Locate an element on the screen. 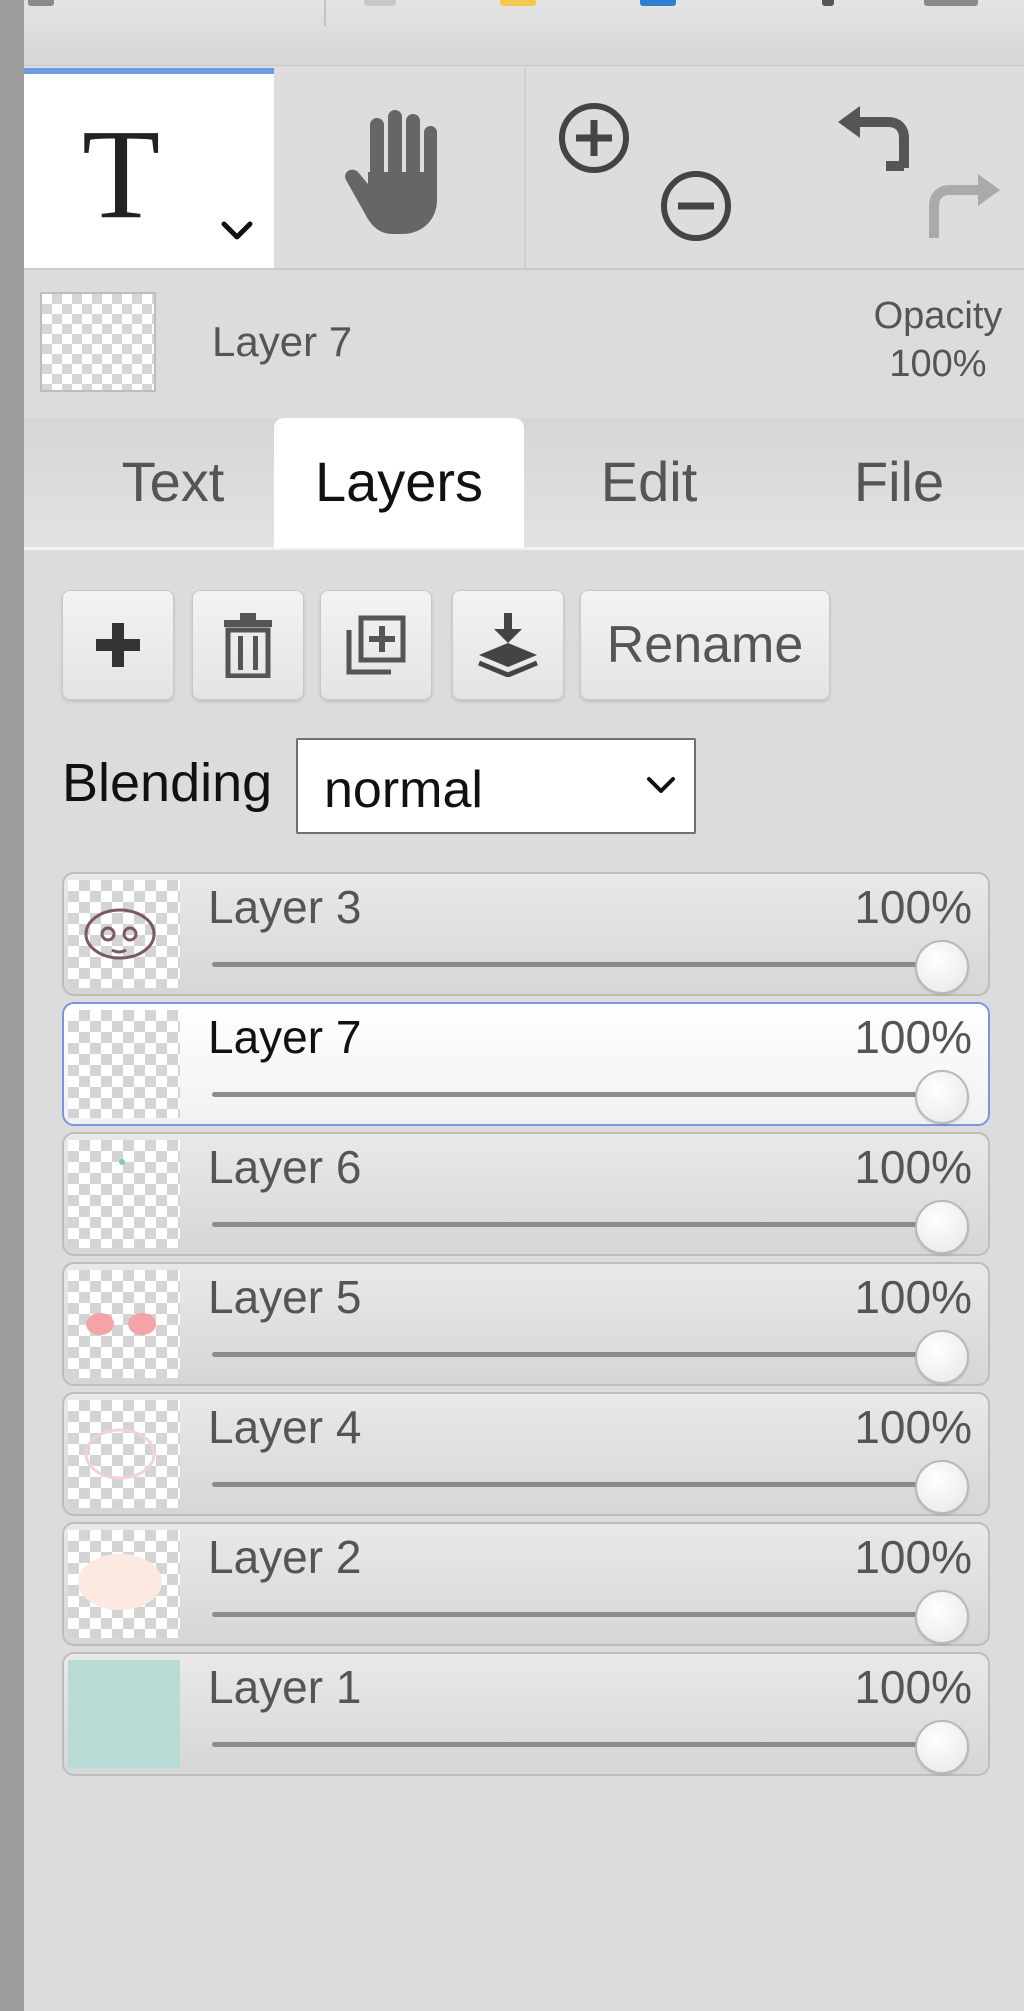  history-tool-group is located at coordinates (900, 168).